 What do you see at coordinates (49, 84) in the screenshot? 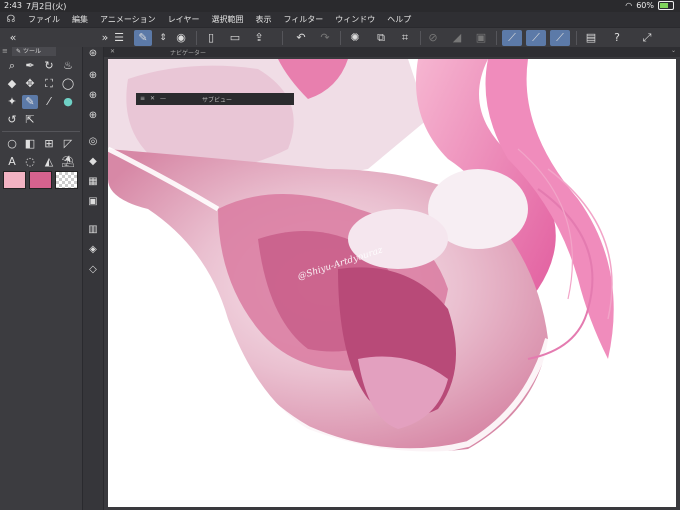
I see `object-icon: ⛶` at bounding box center [49, 84].